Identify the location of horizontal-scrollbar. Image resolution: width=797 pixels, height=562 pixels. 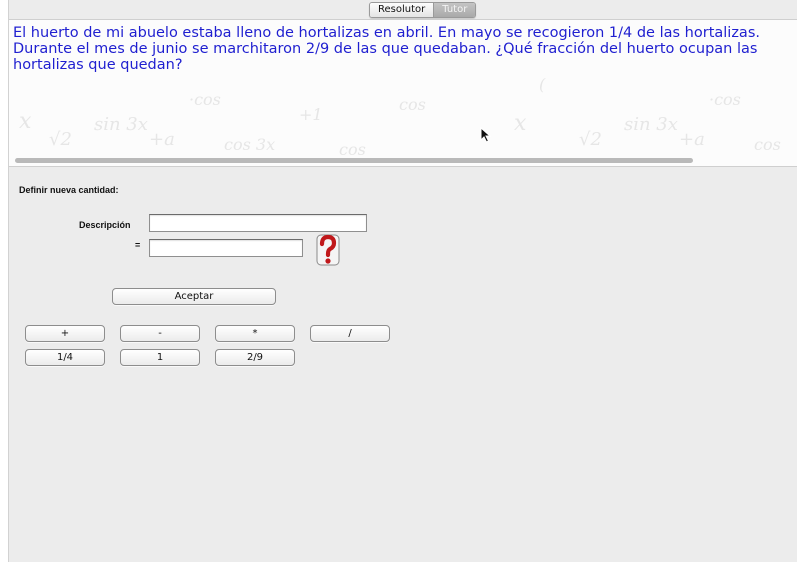
(354, 160).